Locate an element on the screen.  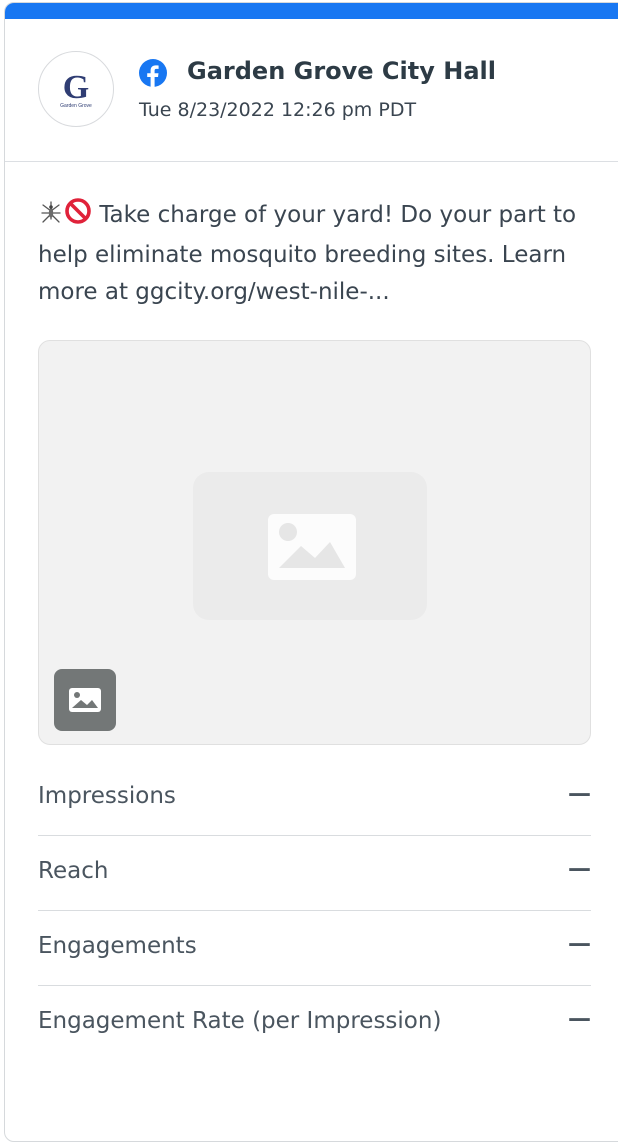
media-placeholder is located at coordinates (310, 546).